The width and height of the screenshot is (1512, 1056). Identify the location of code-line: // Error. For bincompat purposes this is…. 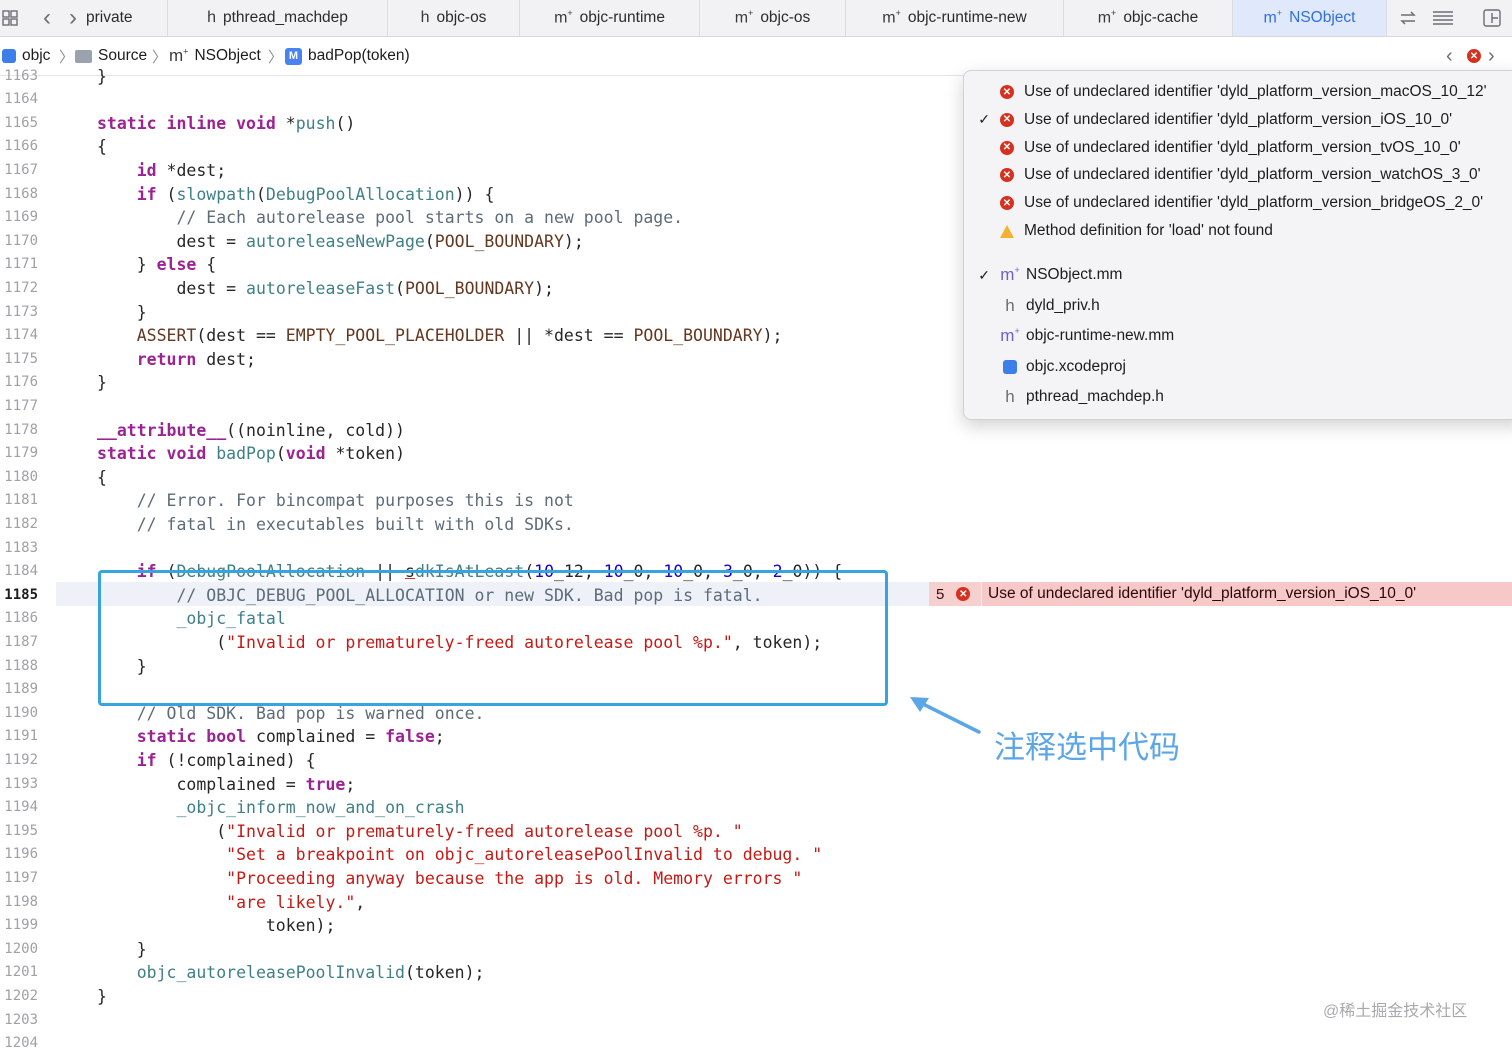
(335, 501).